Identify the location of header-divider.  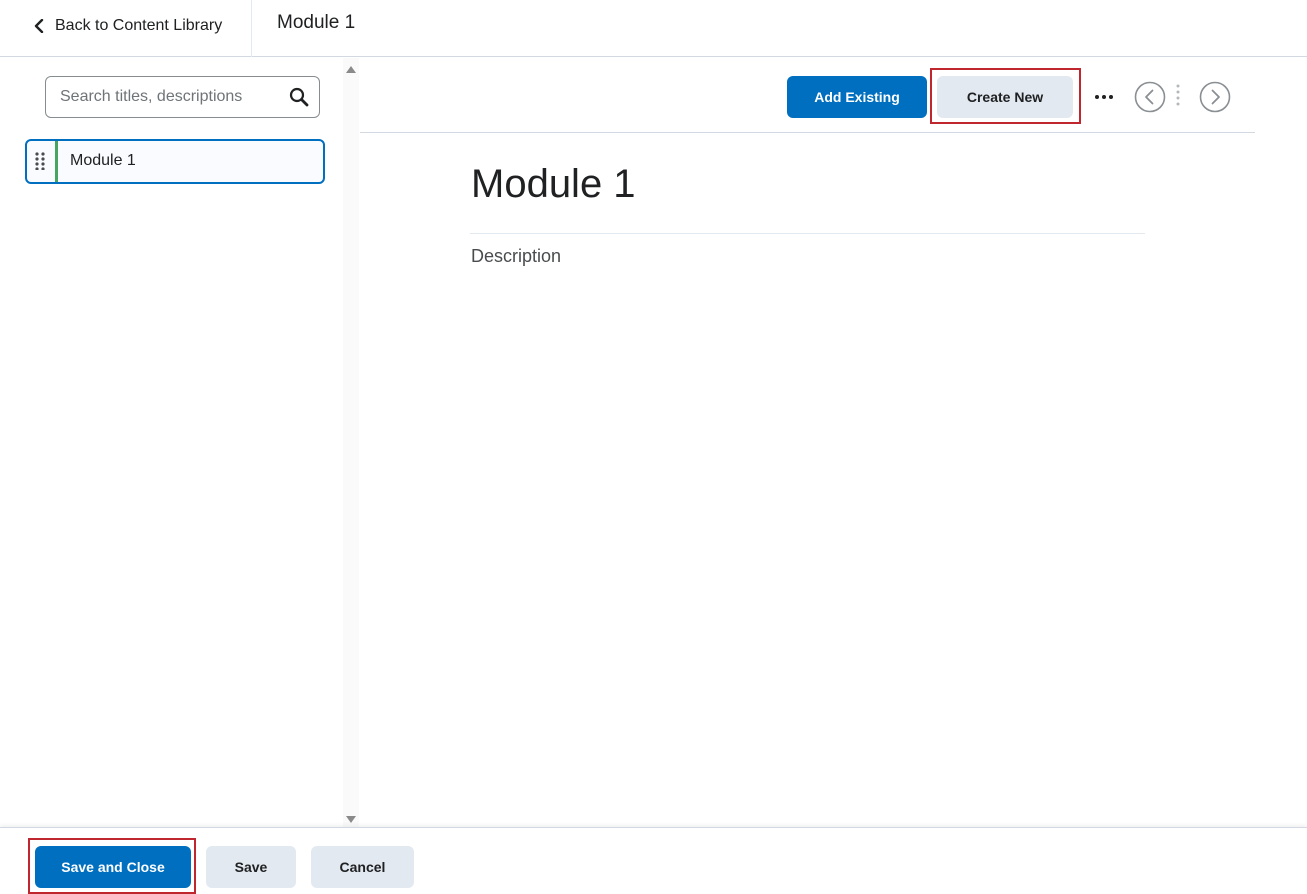
(251, 28).